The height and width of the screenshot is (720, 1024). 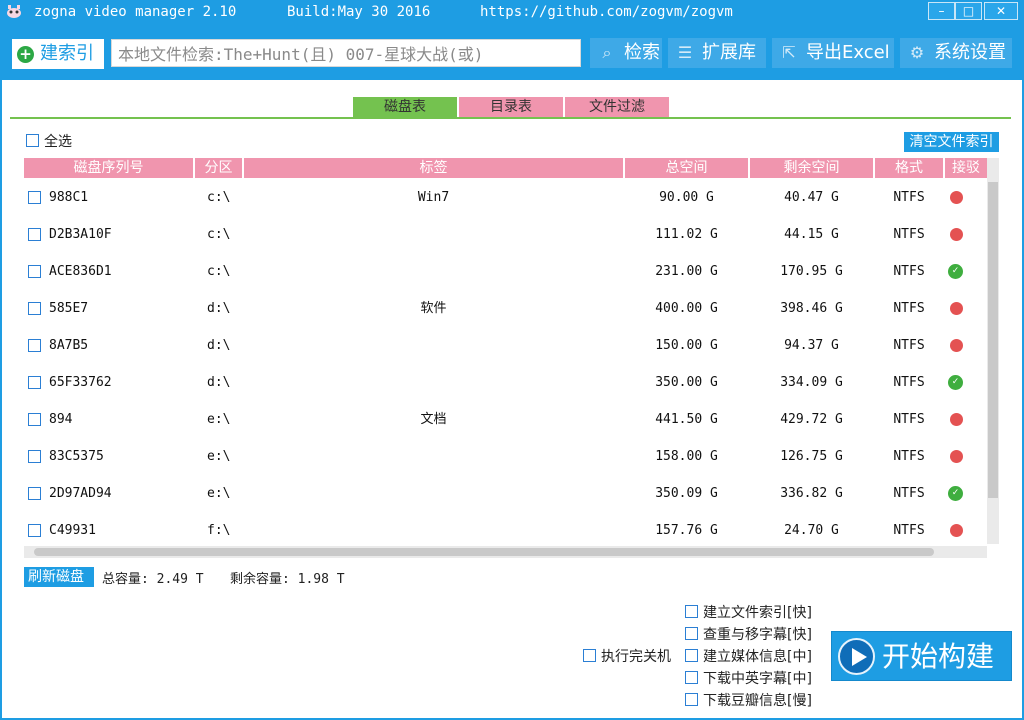 I want to click on extend-library-button: ☰ 扩展库, so click(x=717, y=53).